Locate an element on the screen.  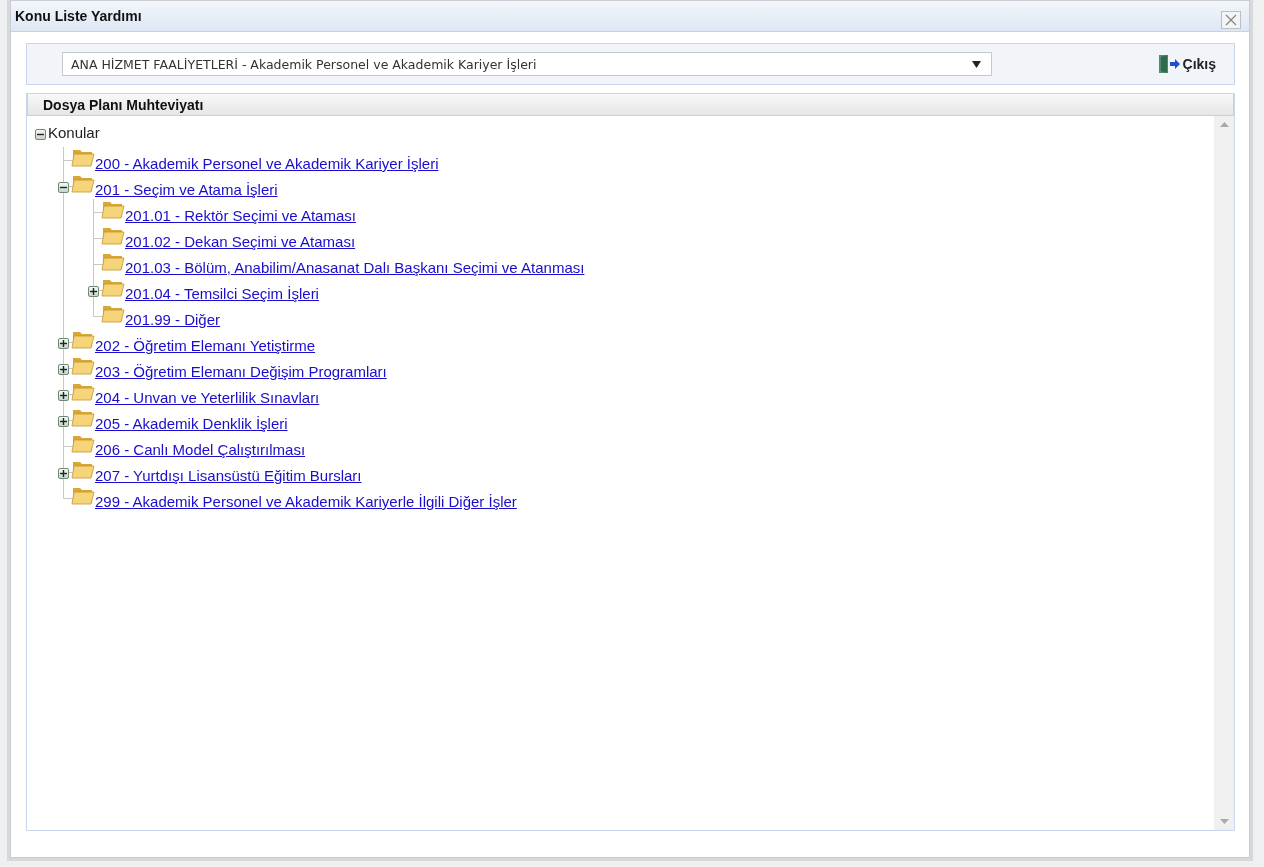
topic-link: 205 - Akademik Denklik İşleri is located at coordinates (191, 424).